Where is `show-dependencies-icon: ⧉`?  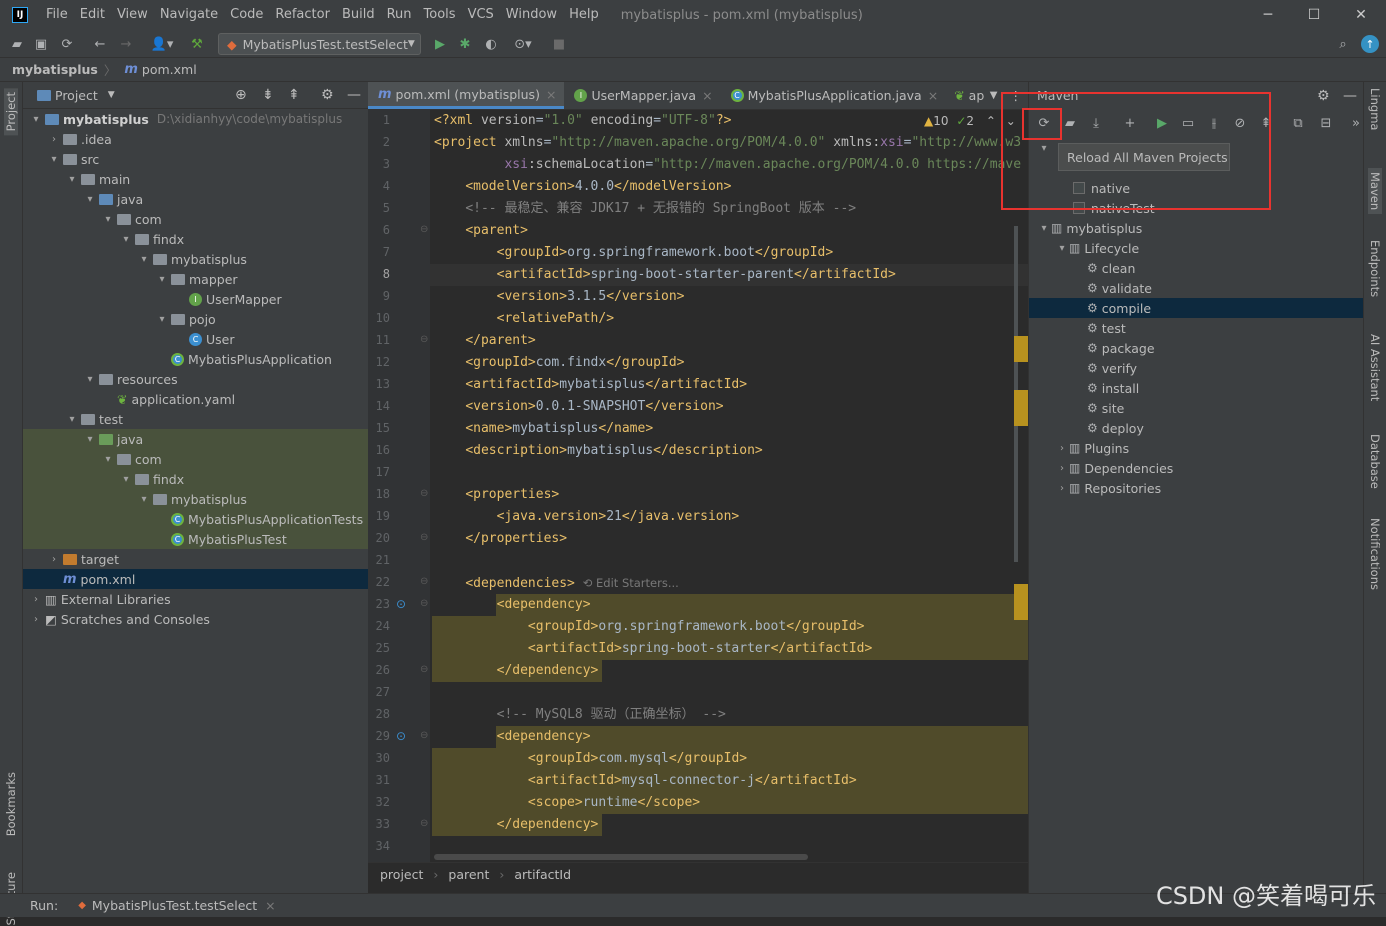 show-dependencies-icon: ⧉ is located at coordinates (1298, 123).